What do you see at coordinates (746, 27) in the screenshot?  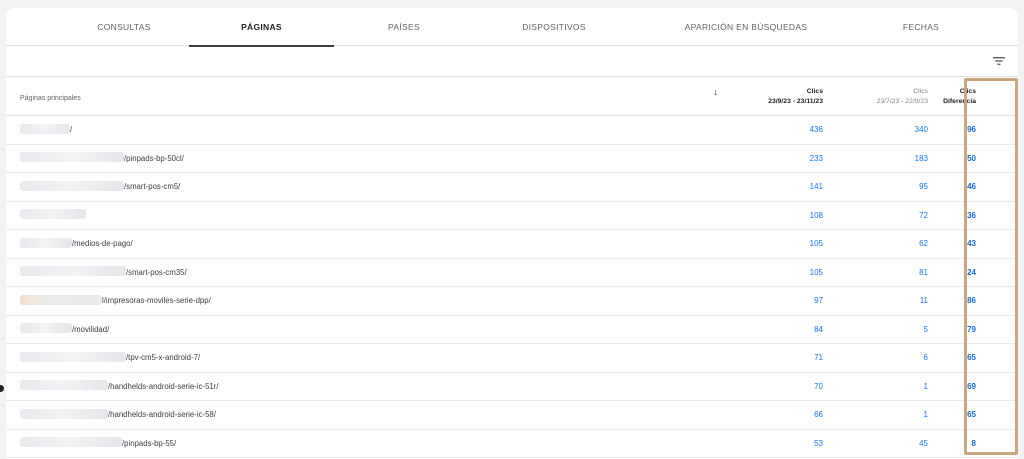 I see `tab-aparicion-en-busquedas: APARICIÓN EN BÚSQUEDAS` at bounding box center [746, 27].